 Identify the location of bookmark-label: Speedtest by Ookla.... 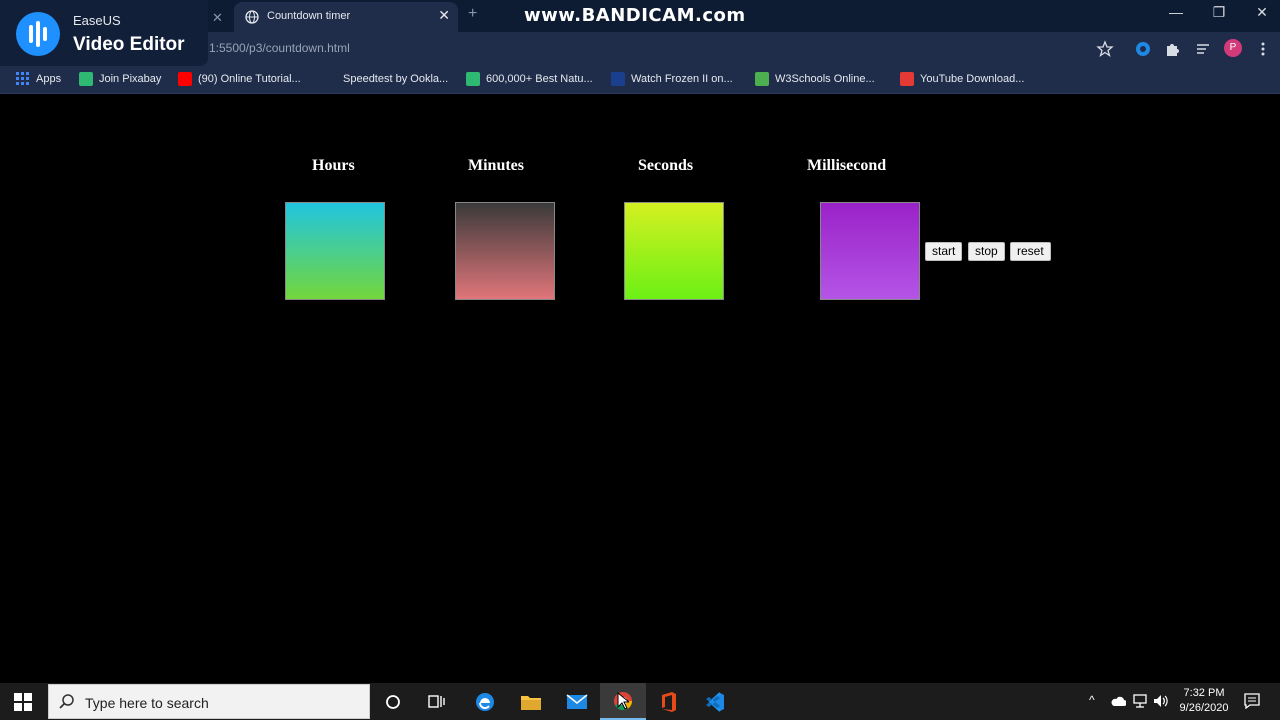
(396, 79).